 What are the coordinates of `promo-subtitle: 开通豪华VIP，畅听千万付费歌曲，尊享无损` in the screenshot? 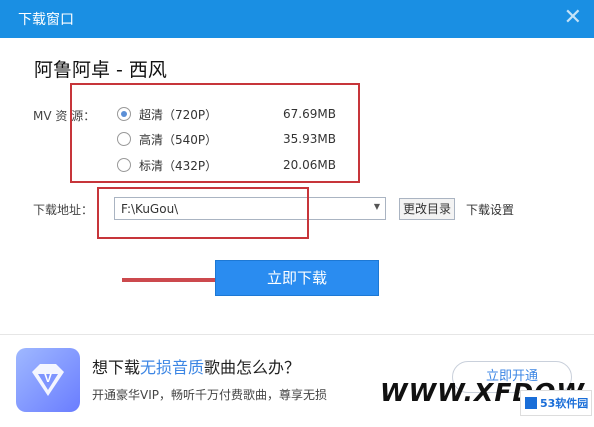 It's located at (209, 395).